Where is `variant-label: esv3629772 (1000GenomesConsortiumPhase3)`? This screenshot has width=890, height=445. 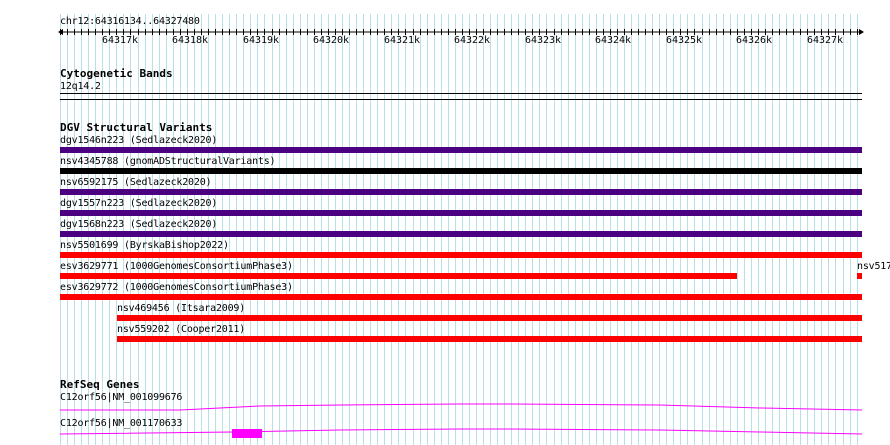 variant-label: esv3629772 (1000GenomesConsortiumPhase3) is located at coordinates (176, 287).